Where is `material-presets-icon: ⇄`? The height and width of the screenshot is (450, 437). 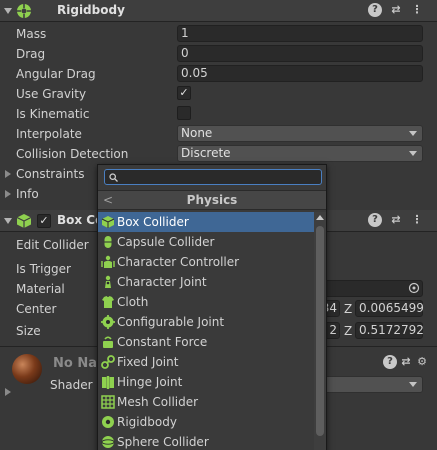
material-presets-icon: ⇄ is located at coordinates (406, 362).